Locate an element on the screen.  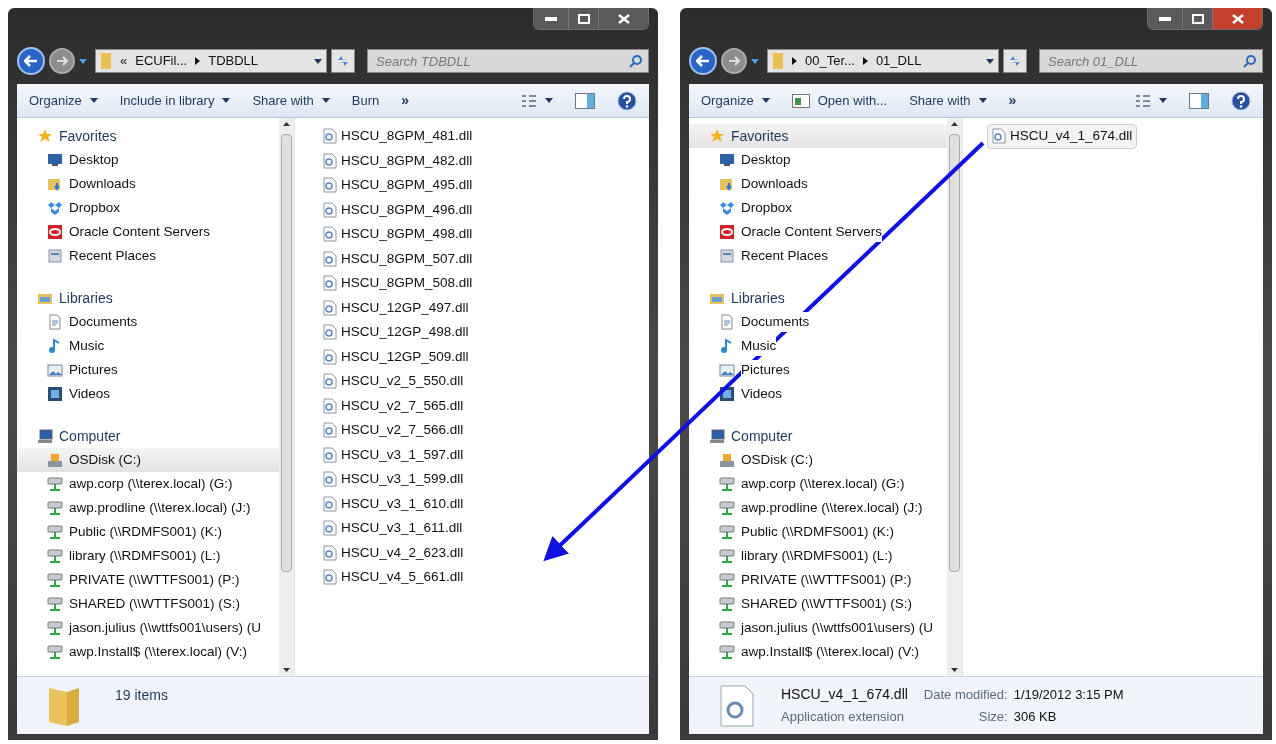
file-item: HSCU_8GPM_496.dll is located at coordinates (398, 209).